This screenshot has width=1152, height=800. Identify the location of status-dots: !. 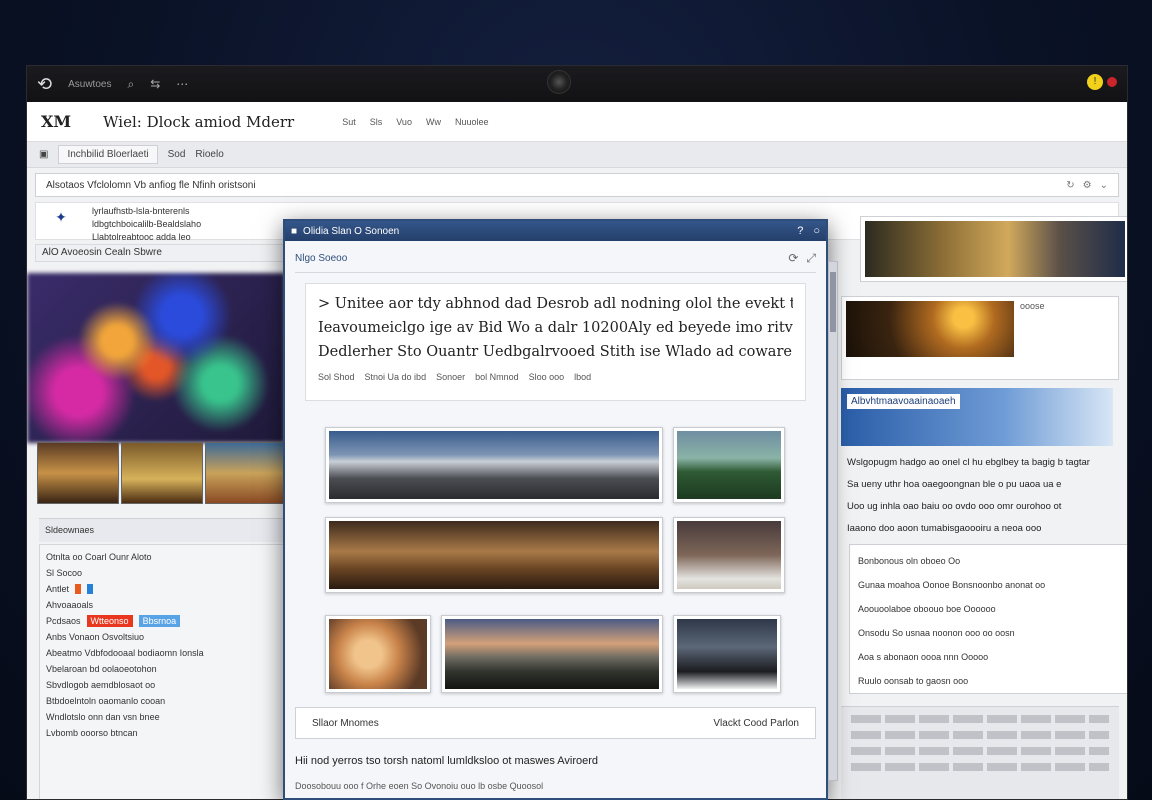
(1102, 82).